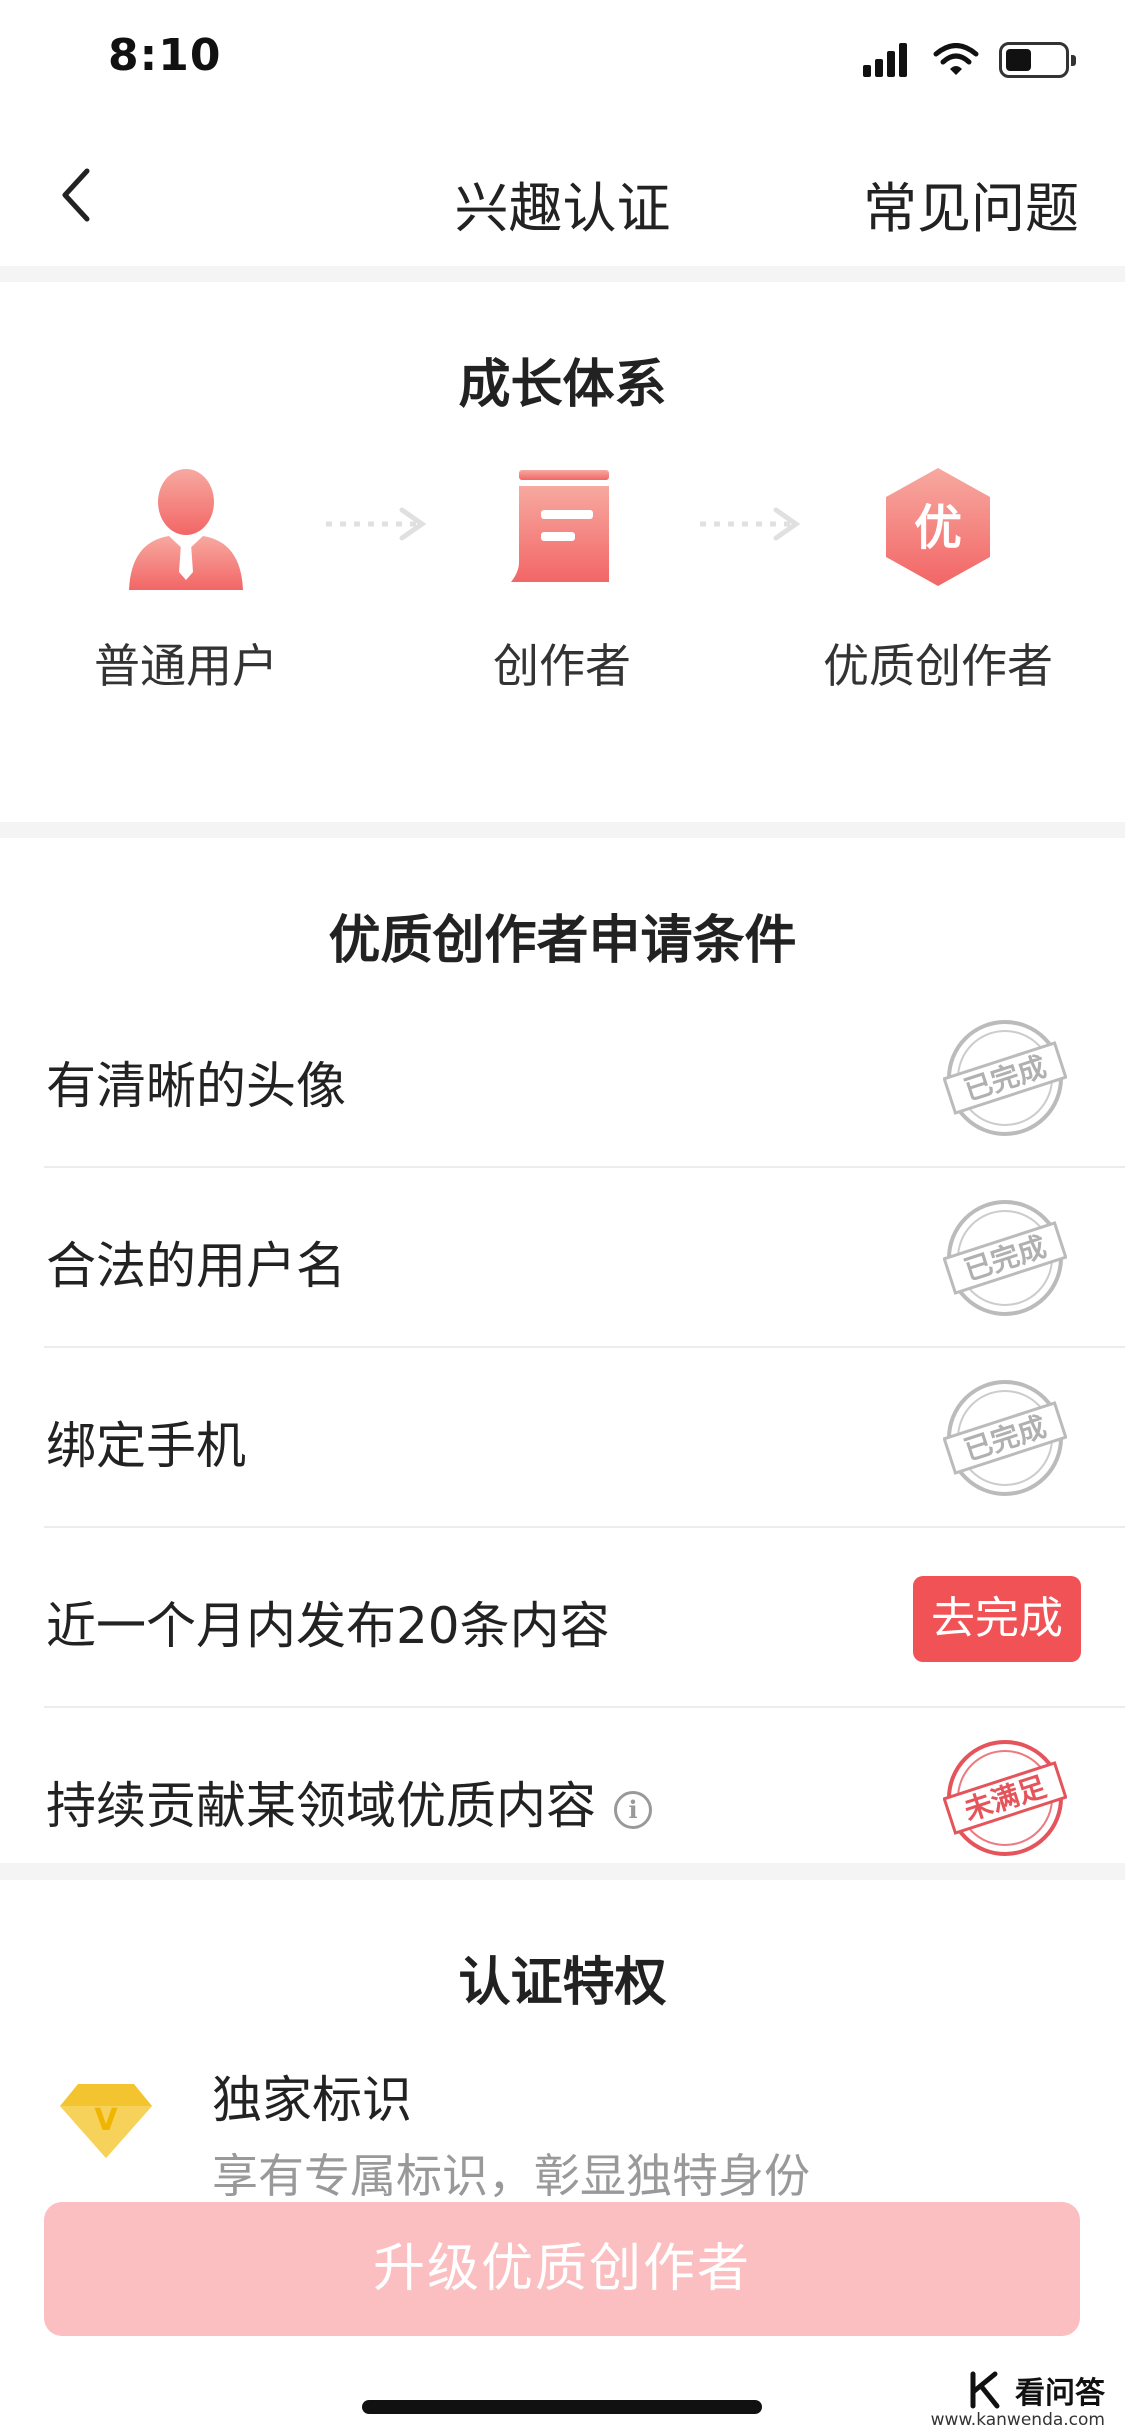  Describe the element at coordinates (584, 1078) in the screenshot. I see `requirement-row: 有清晰的头像 已完成` at that location.